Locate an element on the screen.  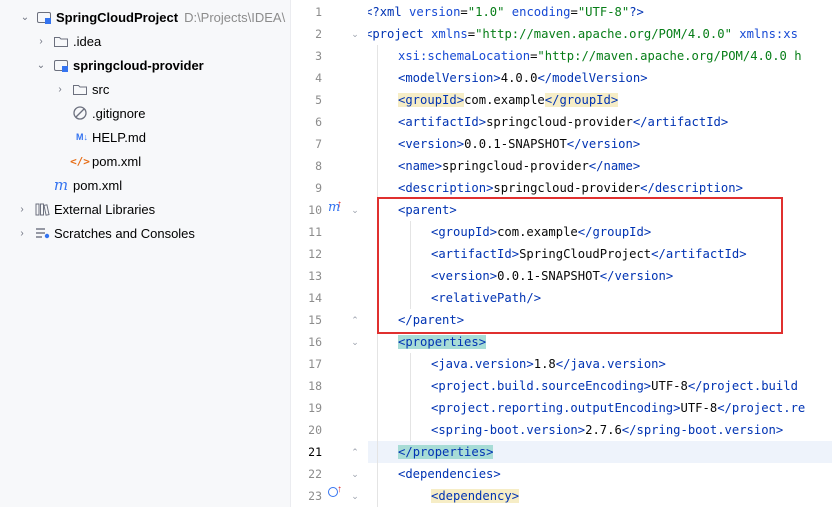
line-number: 1 is located at coordinates (318, 12).